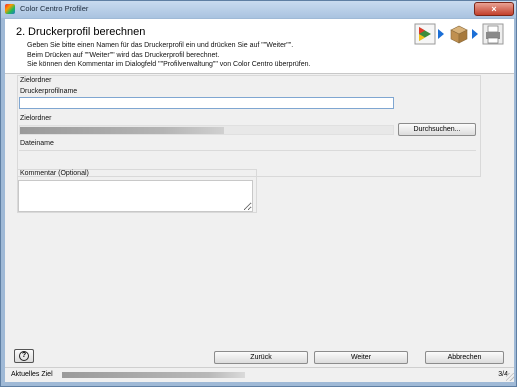 The height and width of the screenshot is (387, 517). I want to click on status-label: Aktuelles Ziel, so click(32, 374).